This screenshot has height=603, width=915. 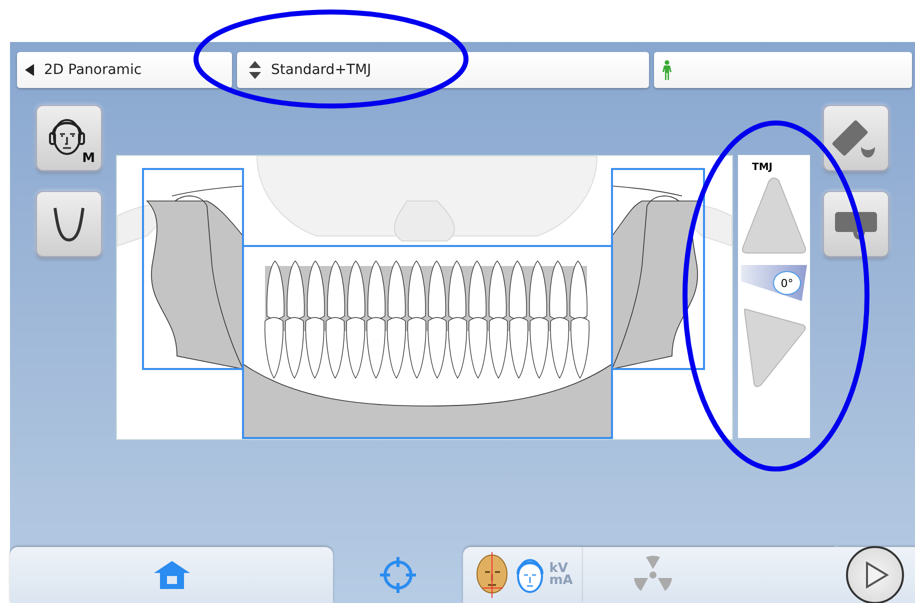 I want to click on head-position-button: M, so click(x=69, y=138).